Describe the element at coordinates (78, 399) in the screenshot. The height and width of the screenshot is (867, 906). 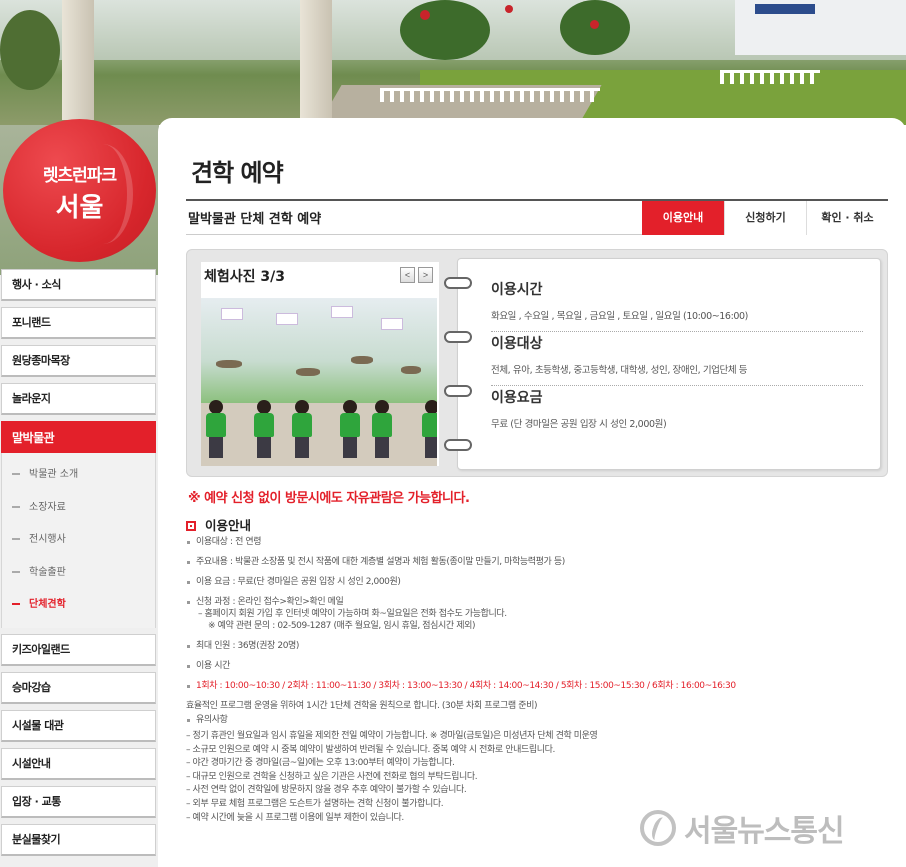
I see `nav-item-lounge: 놀라운지` at that location.